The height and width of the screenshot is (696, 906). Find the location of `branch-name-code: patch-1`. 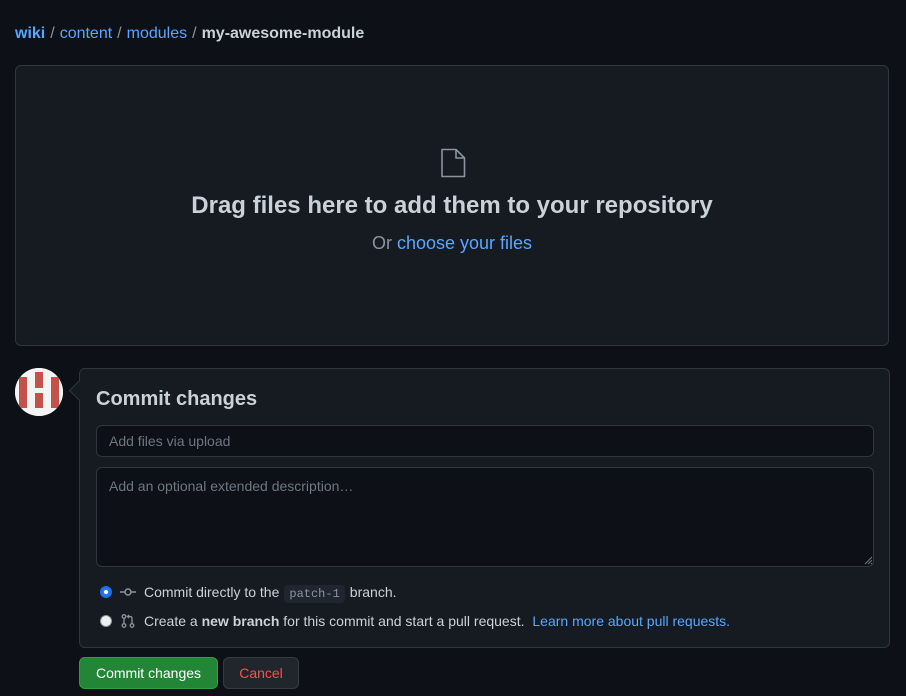

branch-name-code: patch-1 is located at coordinates (314, 593).